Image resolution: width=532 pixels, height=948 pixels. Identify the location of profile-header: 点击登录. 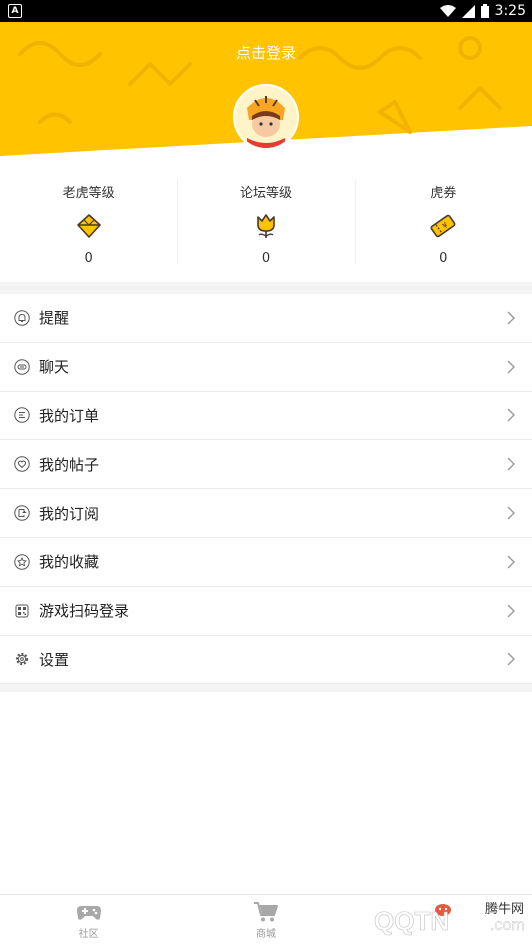
(266, 92).